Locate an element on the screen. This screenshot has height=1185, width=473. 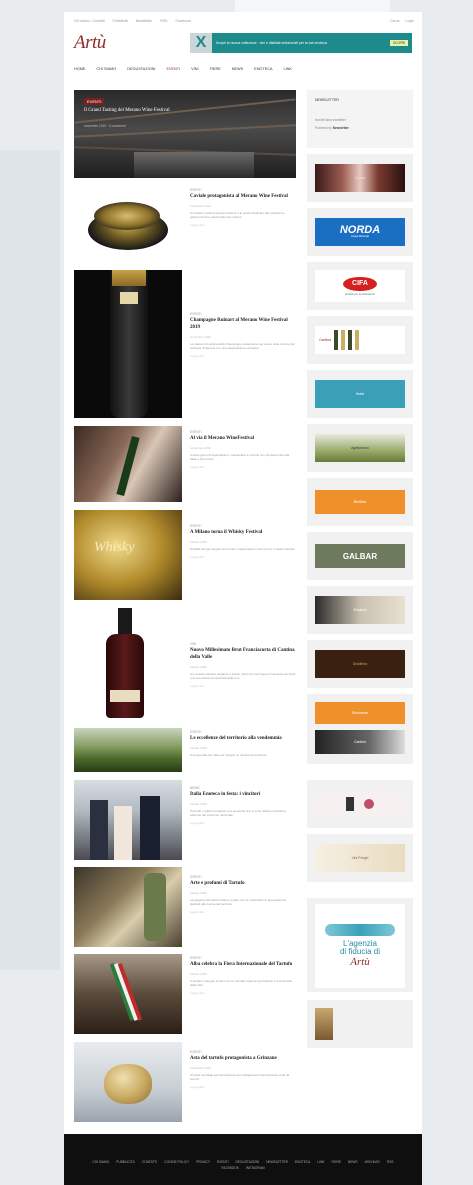
article-title: Italia Enoteca in festa: i vincitori is located at coordinates (243, 795).